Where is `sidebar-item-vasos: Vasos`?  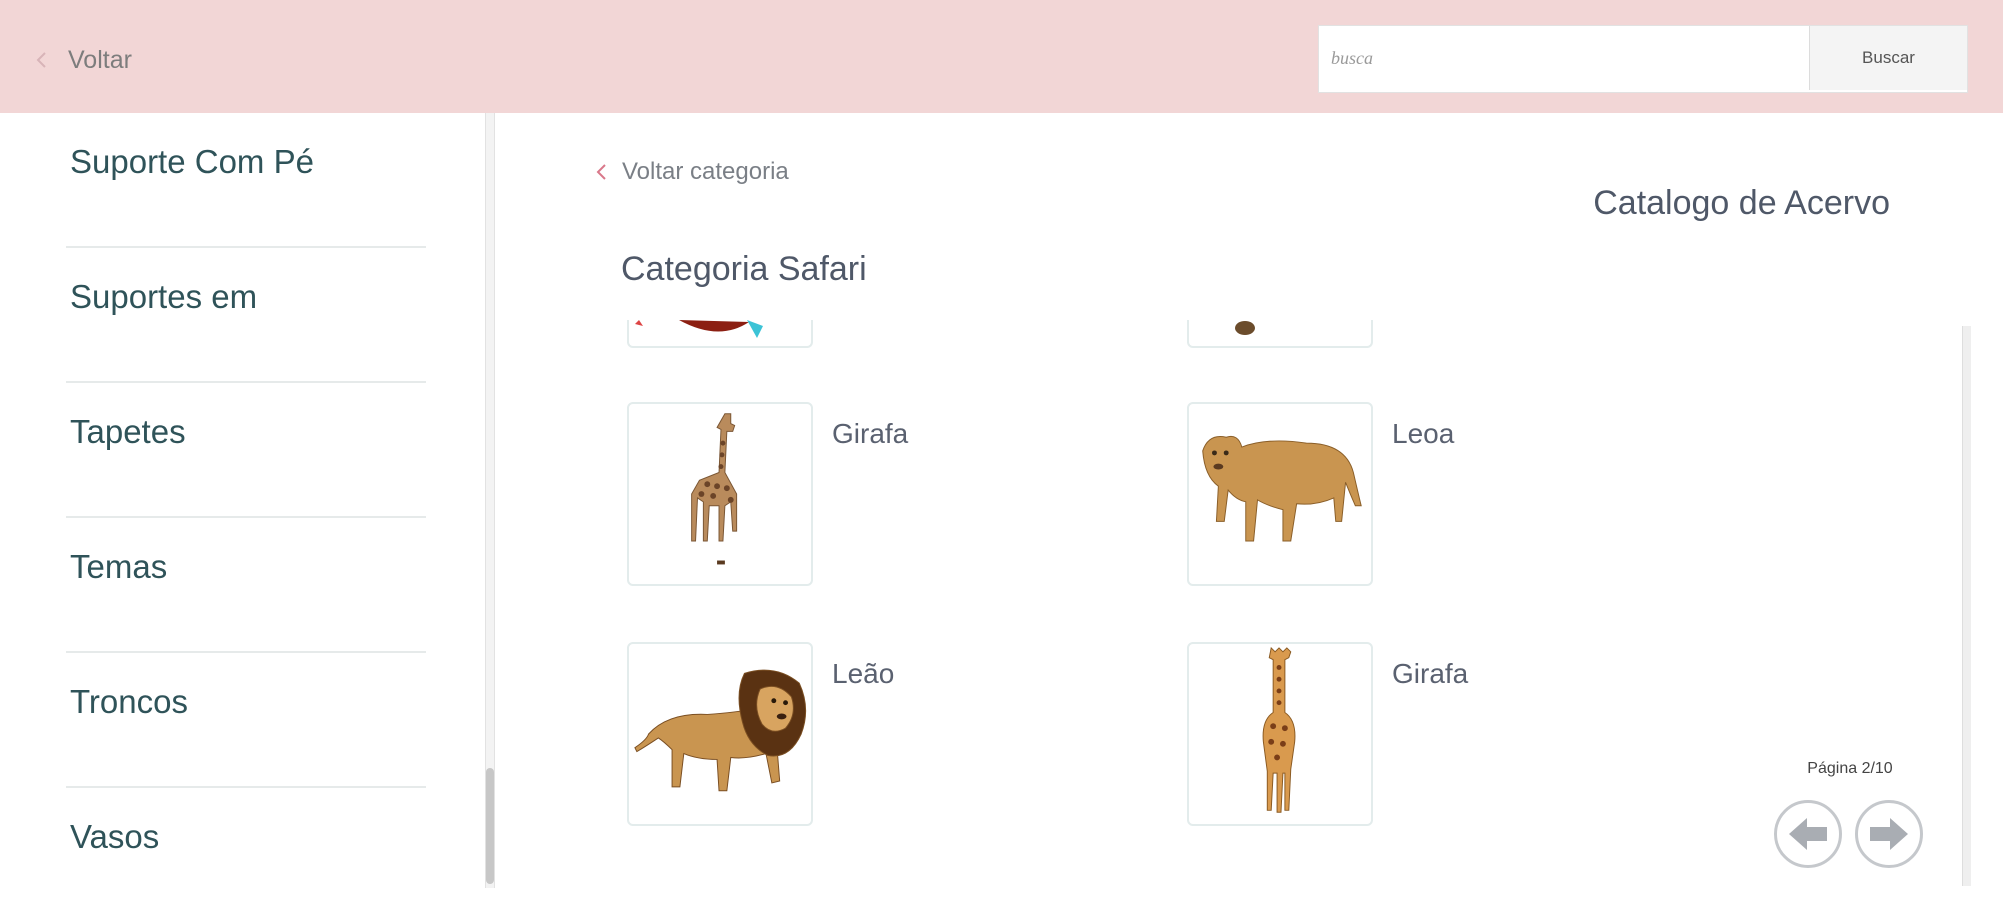
sidebar-item-vasos: Vasos is located at coordinates (246, 855).